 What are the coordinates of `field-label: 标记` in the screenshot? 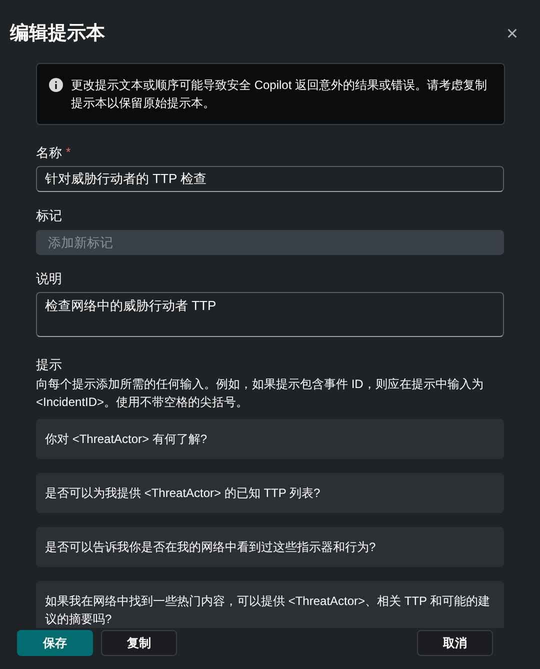 It's located at (49, 216).